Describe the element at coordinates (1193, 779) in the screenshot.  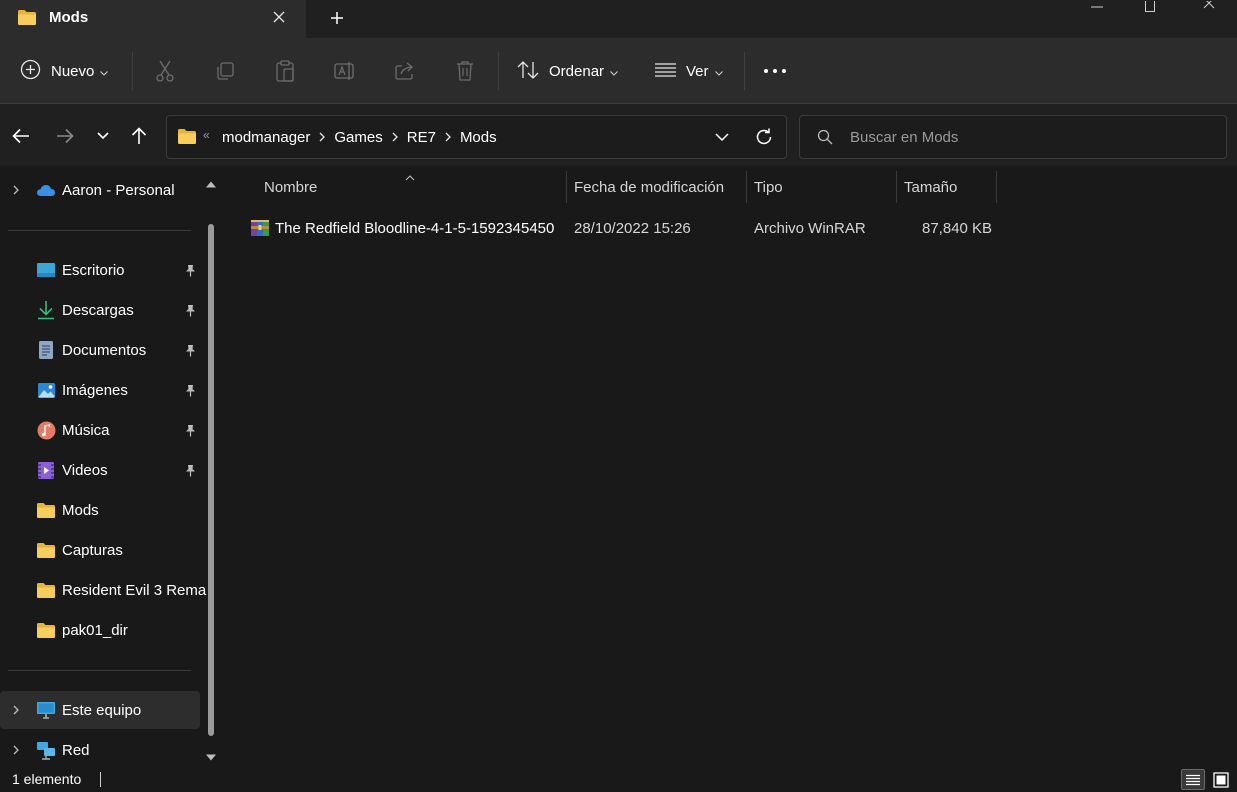
I see `details-view-icon` at that location.